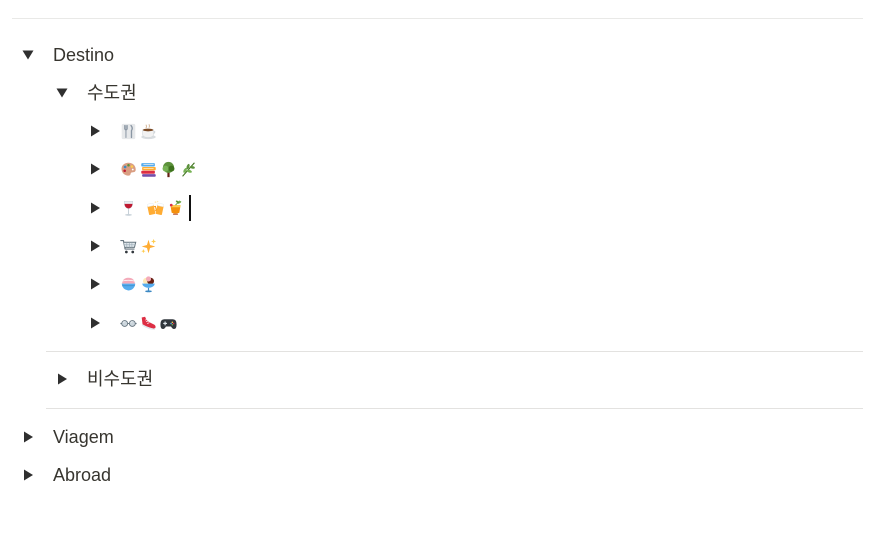  I want to click on toggle-drinks, so click(139, 208).